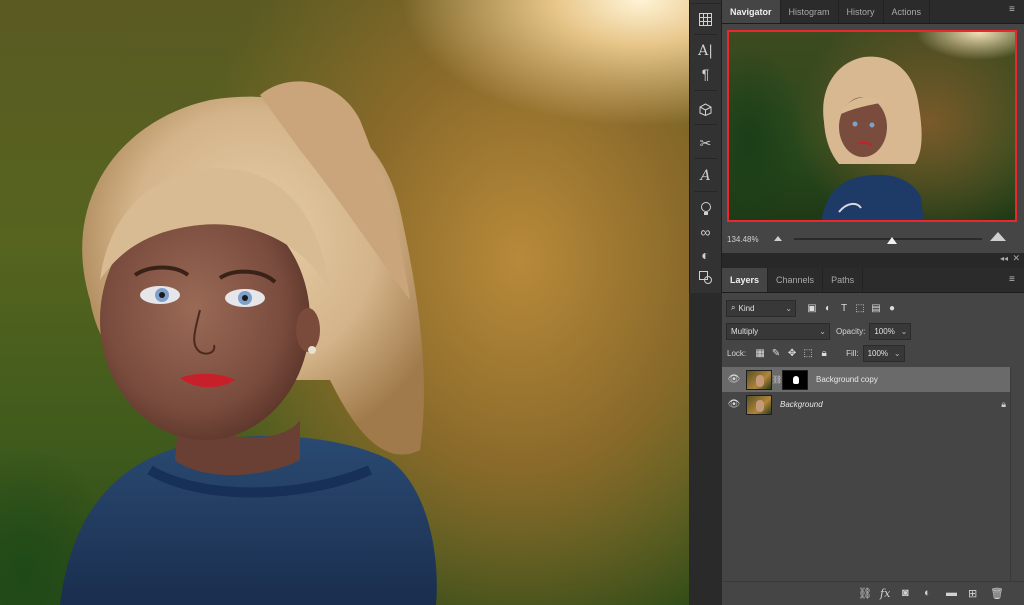 The width and height of the screenshot is (1024, 605). Describe the element at coordinates (705, 74) in the screenshot. I see `paragraph-icon: ¶` at that location.